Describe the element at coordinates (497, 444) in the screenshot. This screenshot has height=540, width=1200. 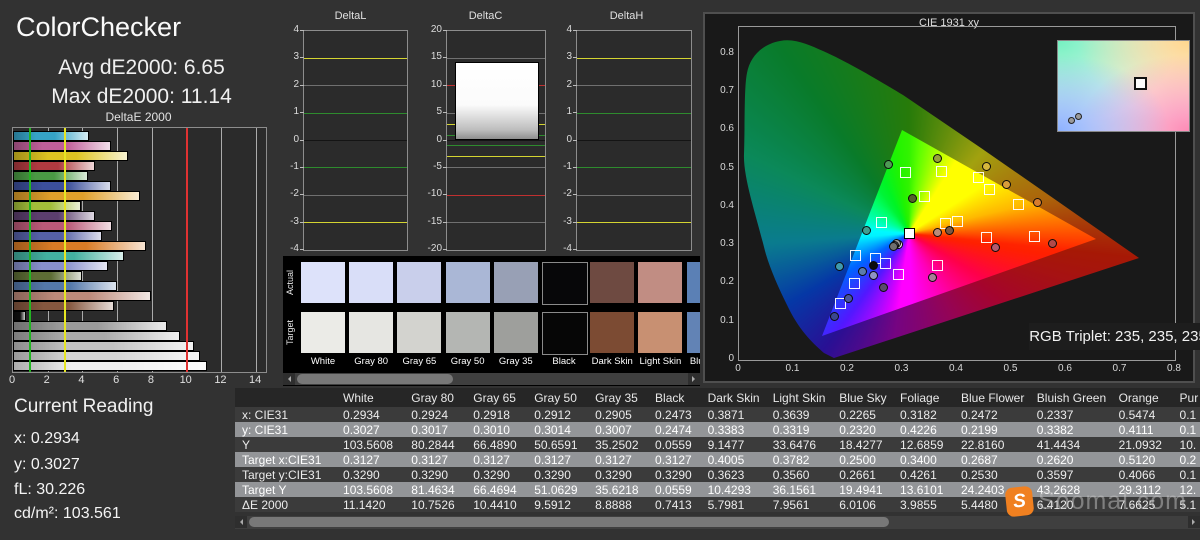
I see `cell-value: 66.4890` at that location.